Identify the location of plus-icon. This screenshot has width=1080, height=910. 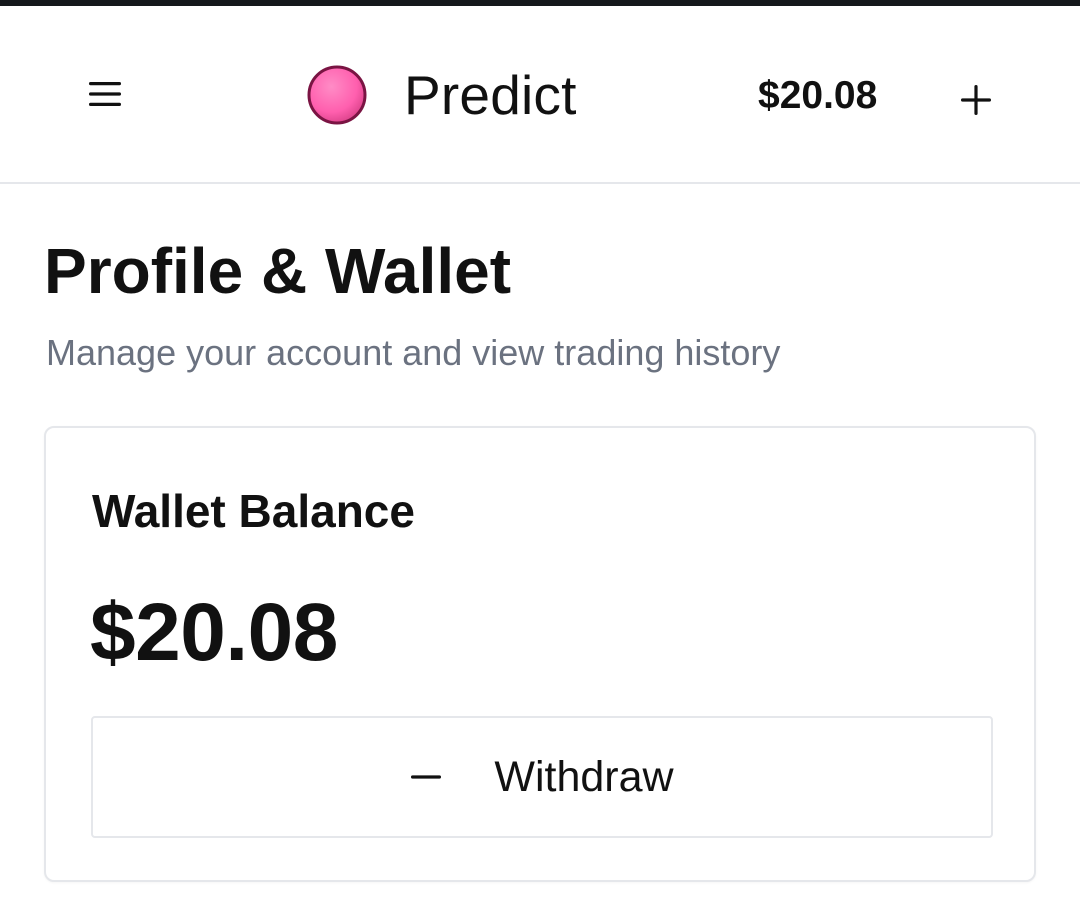
(976, 100).